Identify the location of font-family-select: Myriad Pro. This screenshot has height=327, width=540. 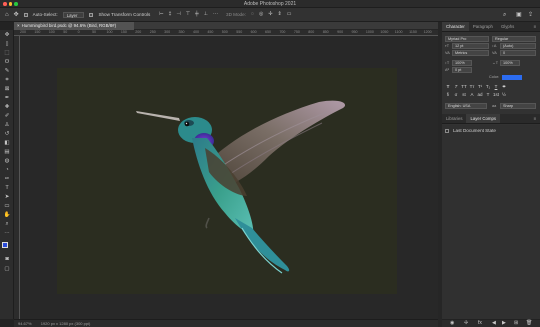
(467, 39).